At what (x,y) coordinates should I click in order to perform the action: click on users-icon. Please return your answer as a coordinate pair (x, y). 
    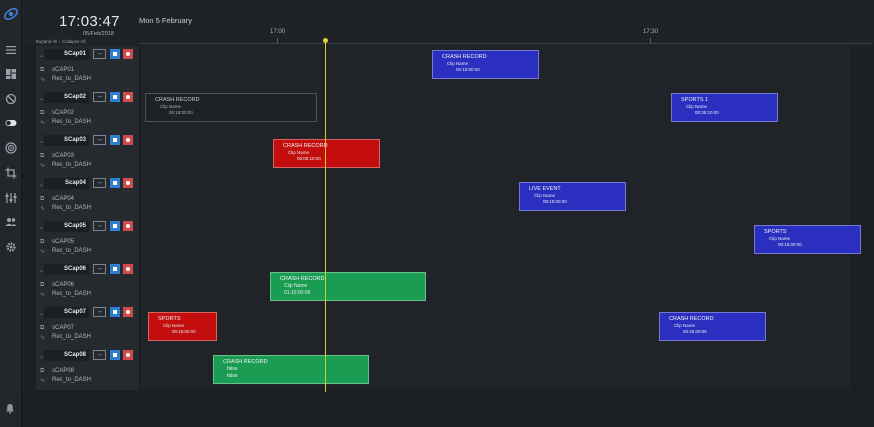
    Looking at the image, I should click on (11, 222).